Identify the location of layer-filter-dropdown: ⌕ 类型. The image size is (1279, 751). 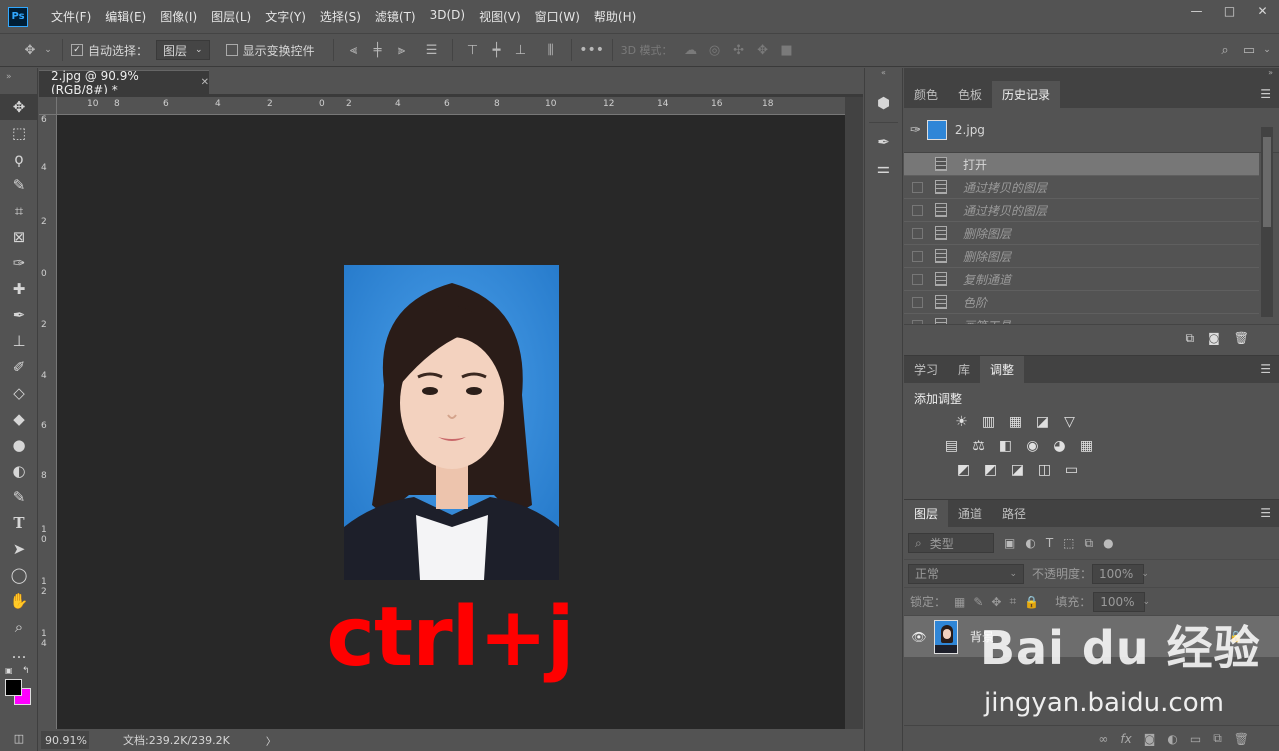
(951, 543).